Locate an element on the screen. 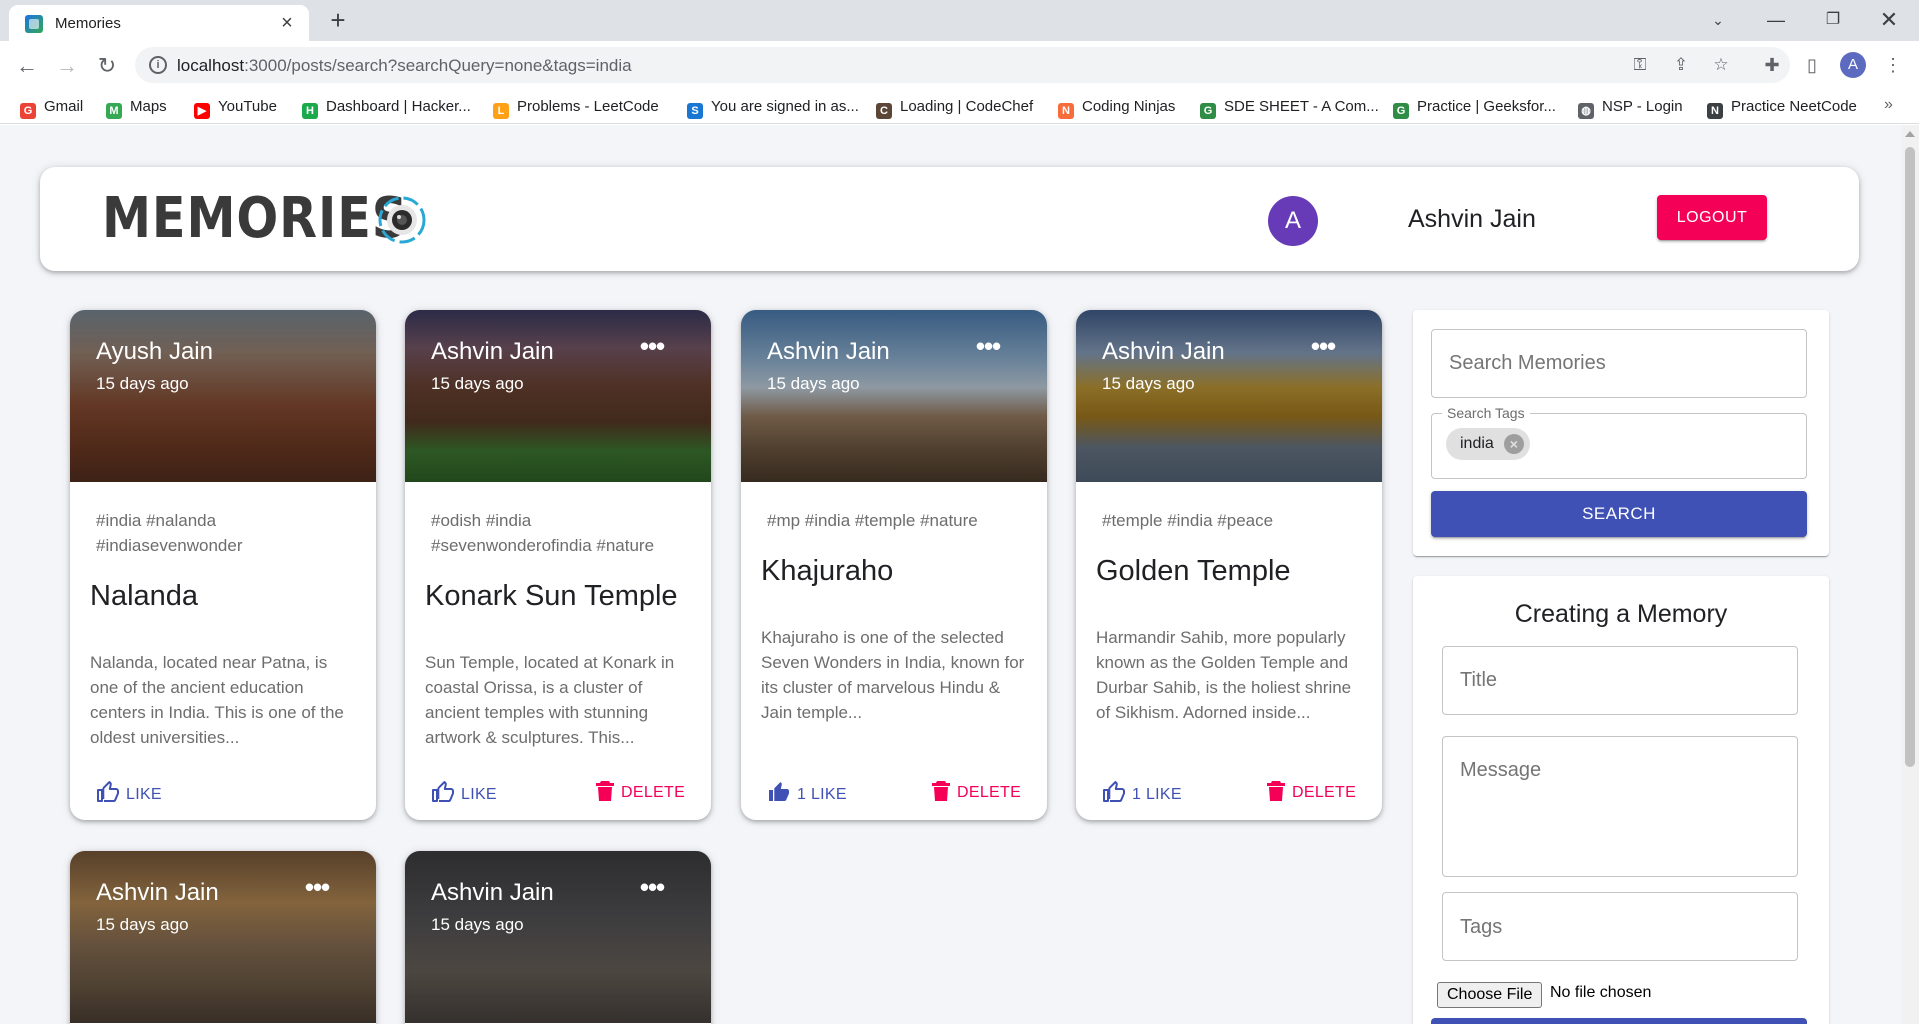  app-bar: MEMORIES A Ashvin Jain LOGOUT is located at coordinates (949, 219).